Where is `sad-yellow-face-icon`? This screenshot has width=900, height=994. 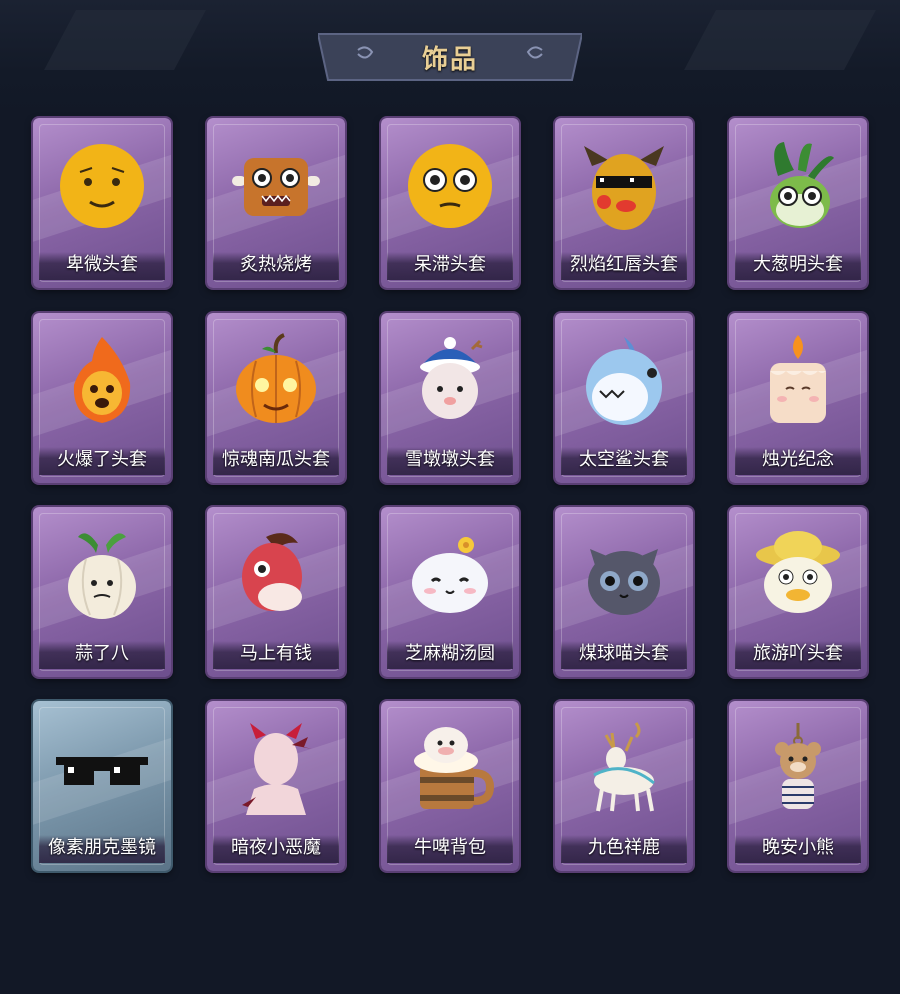 sad-yellow-face-icon is located at coordinates (102, 186).